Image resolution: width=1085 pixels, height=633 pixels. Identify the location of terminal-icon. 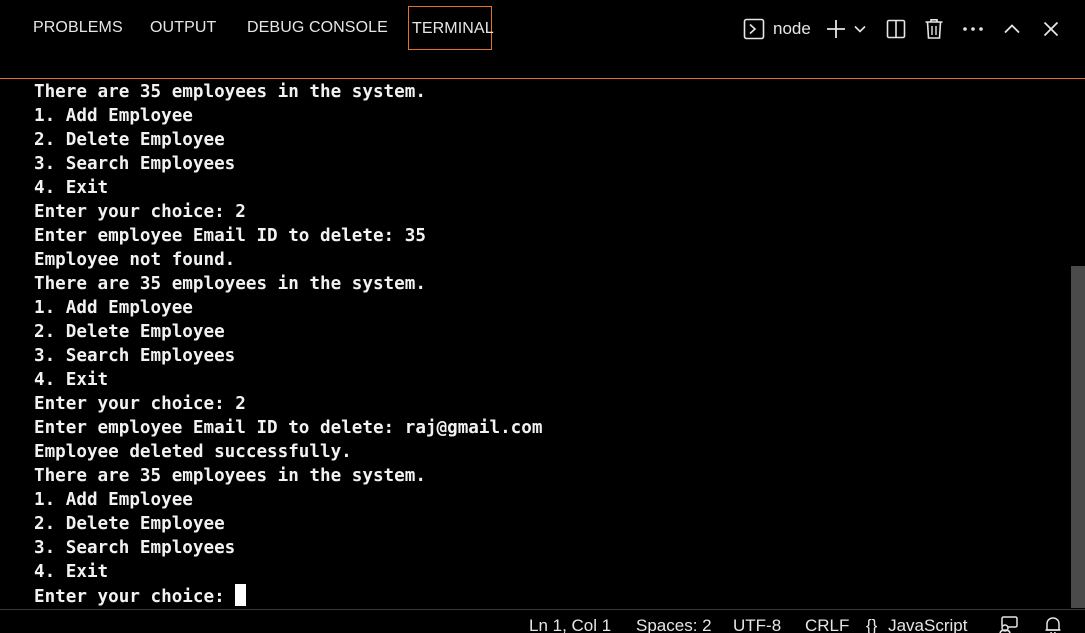
(754, 29).